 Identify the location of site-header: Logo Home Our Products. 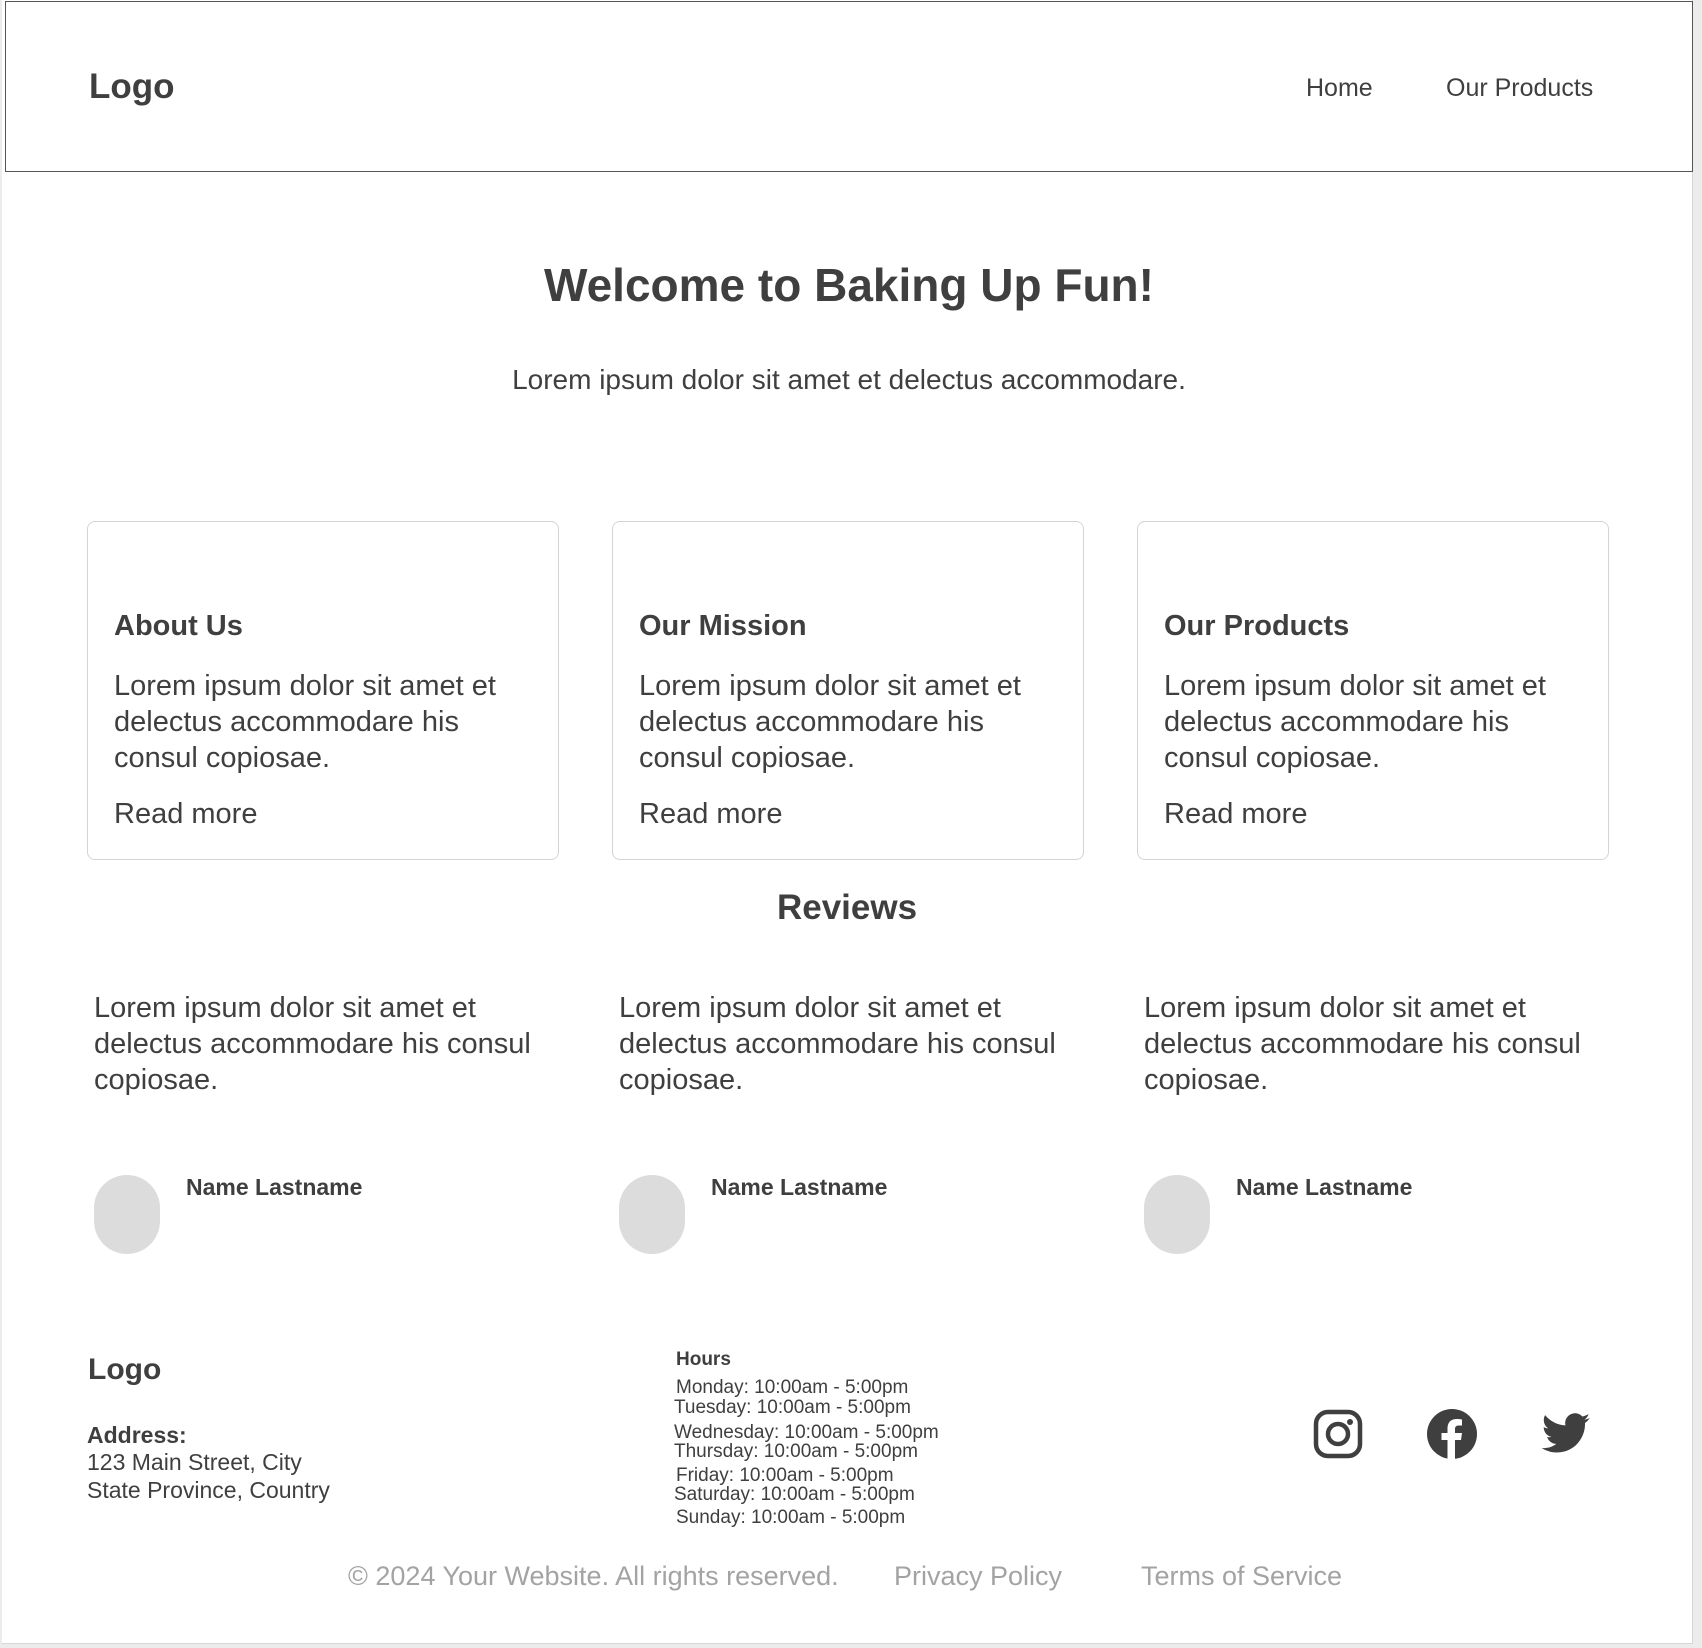
(849, 86).